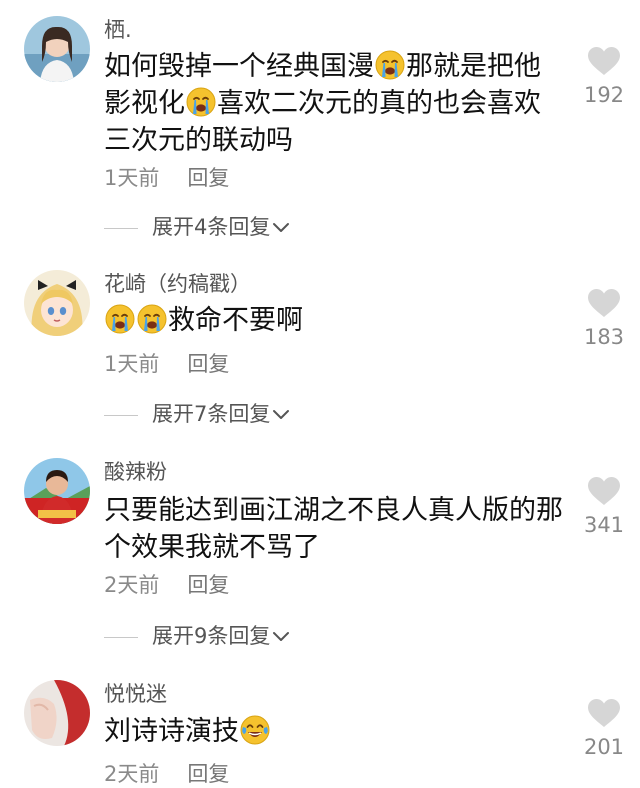 The height and width of the screenshot is (788, 640). I want to click on comment-line: 救命不要啊, so click(329, 320).